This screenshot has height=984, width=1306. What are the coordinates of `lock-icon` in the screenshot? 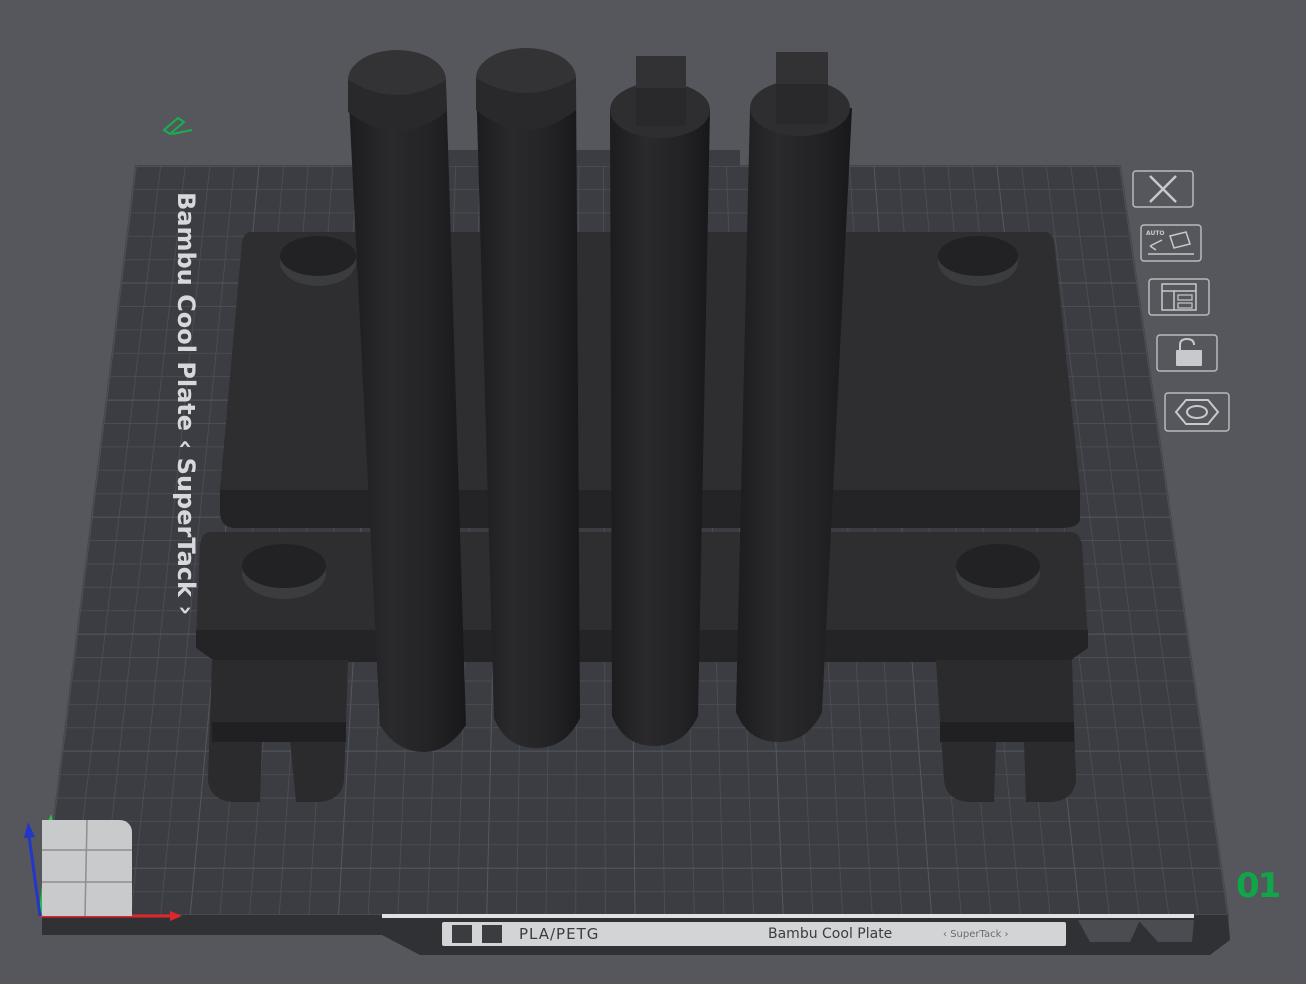 It's located at (1187, 353).